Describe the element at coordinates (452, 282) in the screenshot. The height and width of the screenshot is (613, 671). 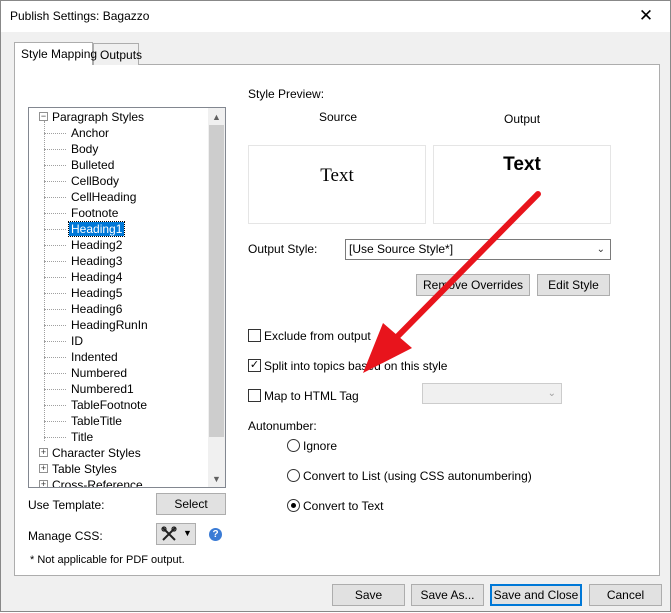
I see `annotation-arrow` at that location.